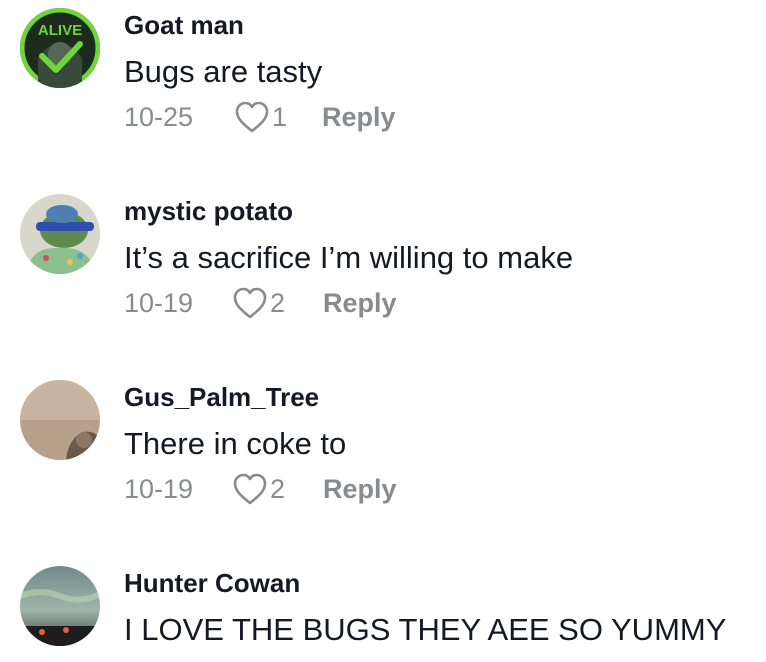 The image size is (766, 662). I want to click on comment-text: There in coke to, so click(235, 443).